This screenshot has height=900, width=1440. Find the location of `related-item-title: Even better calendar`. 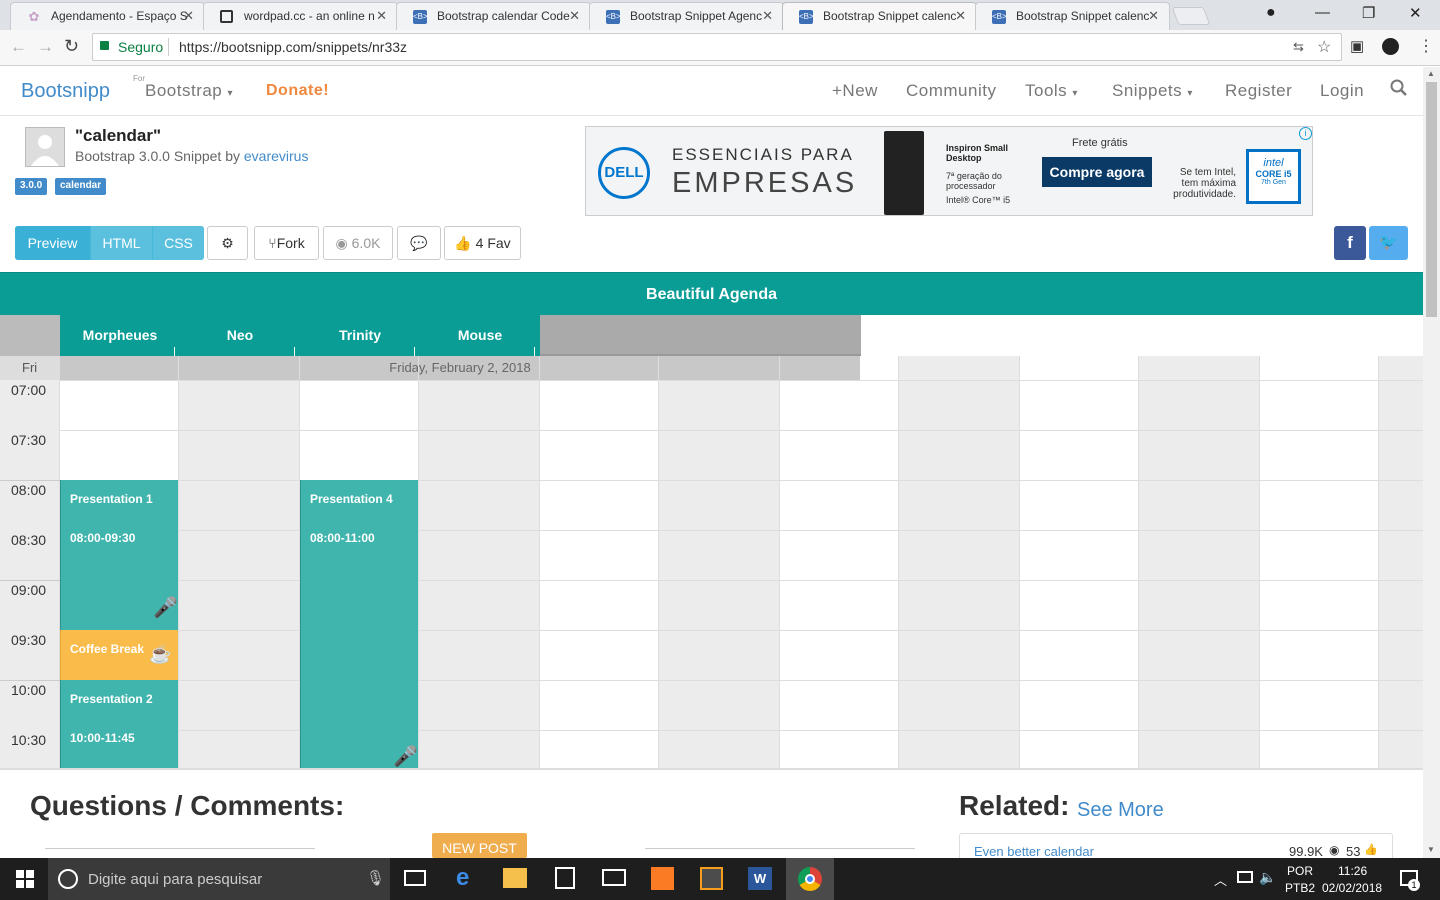

related-item-title: Even better calendar is located at coordinates (1034, 851).